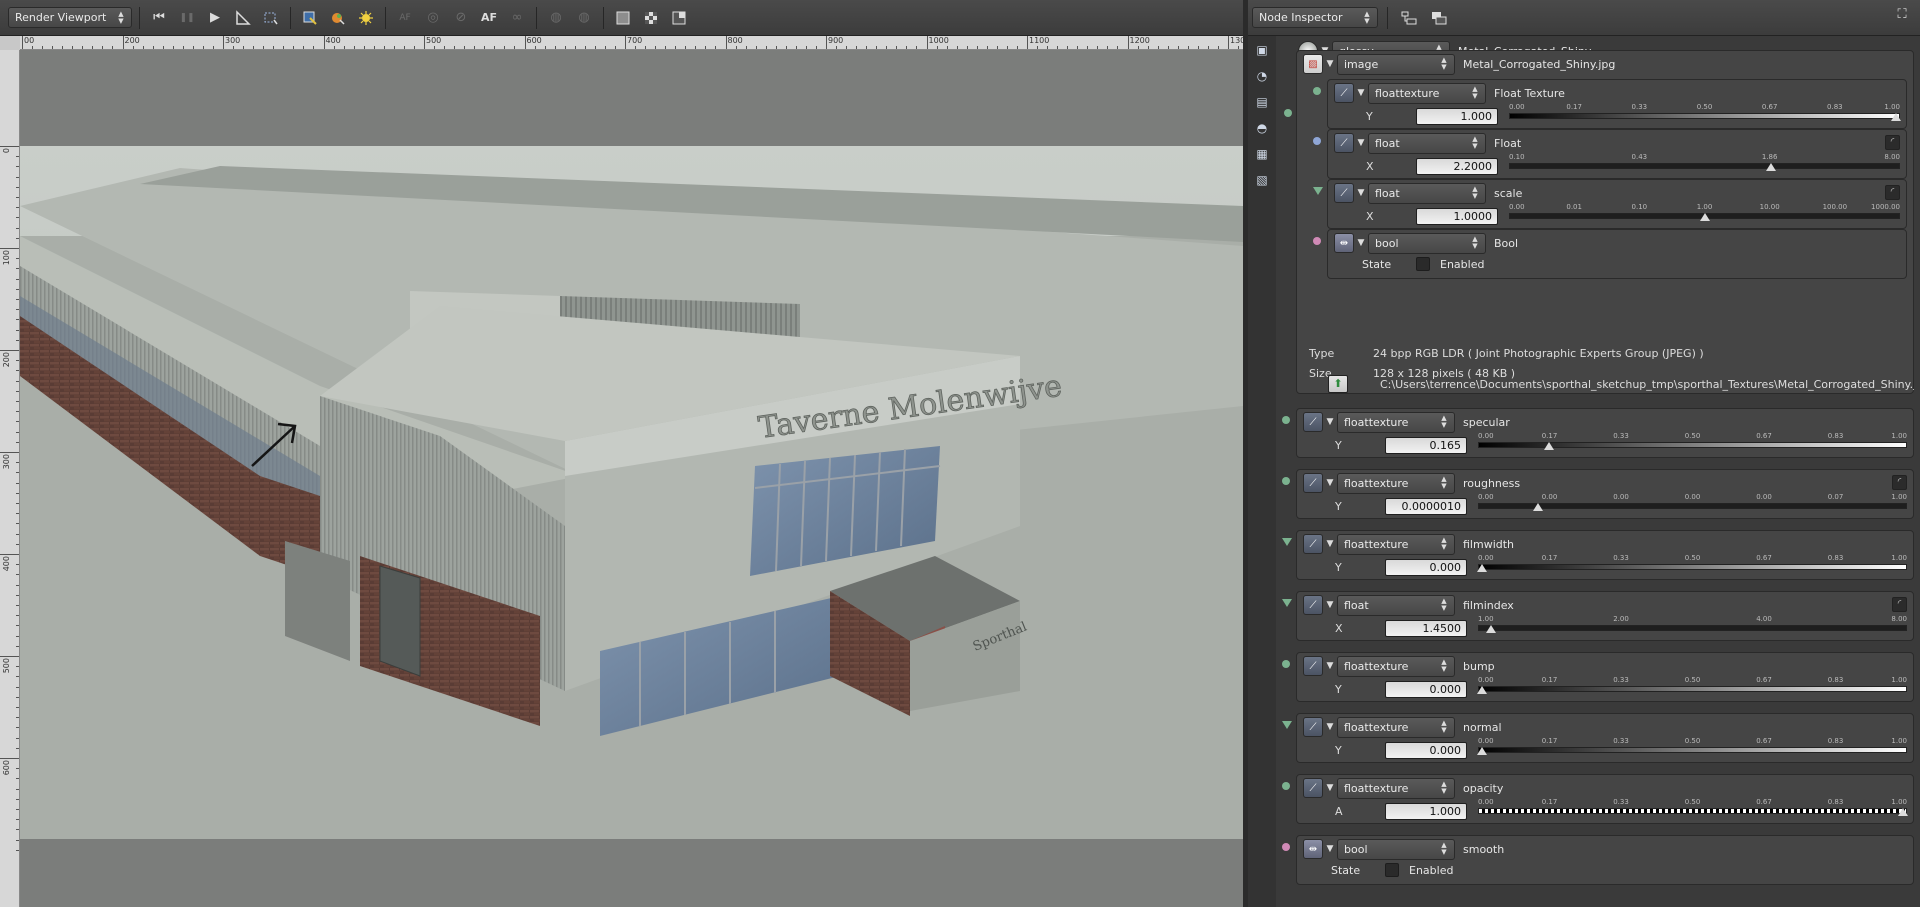 Image resolution: width=1920 pixels, height=907 pixels. I want to click on glasses-icon: ∞, so click(517, 18).